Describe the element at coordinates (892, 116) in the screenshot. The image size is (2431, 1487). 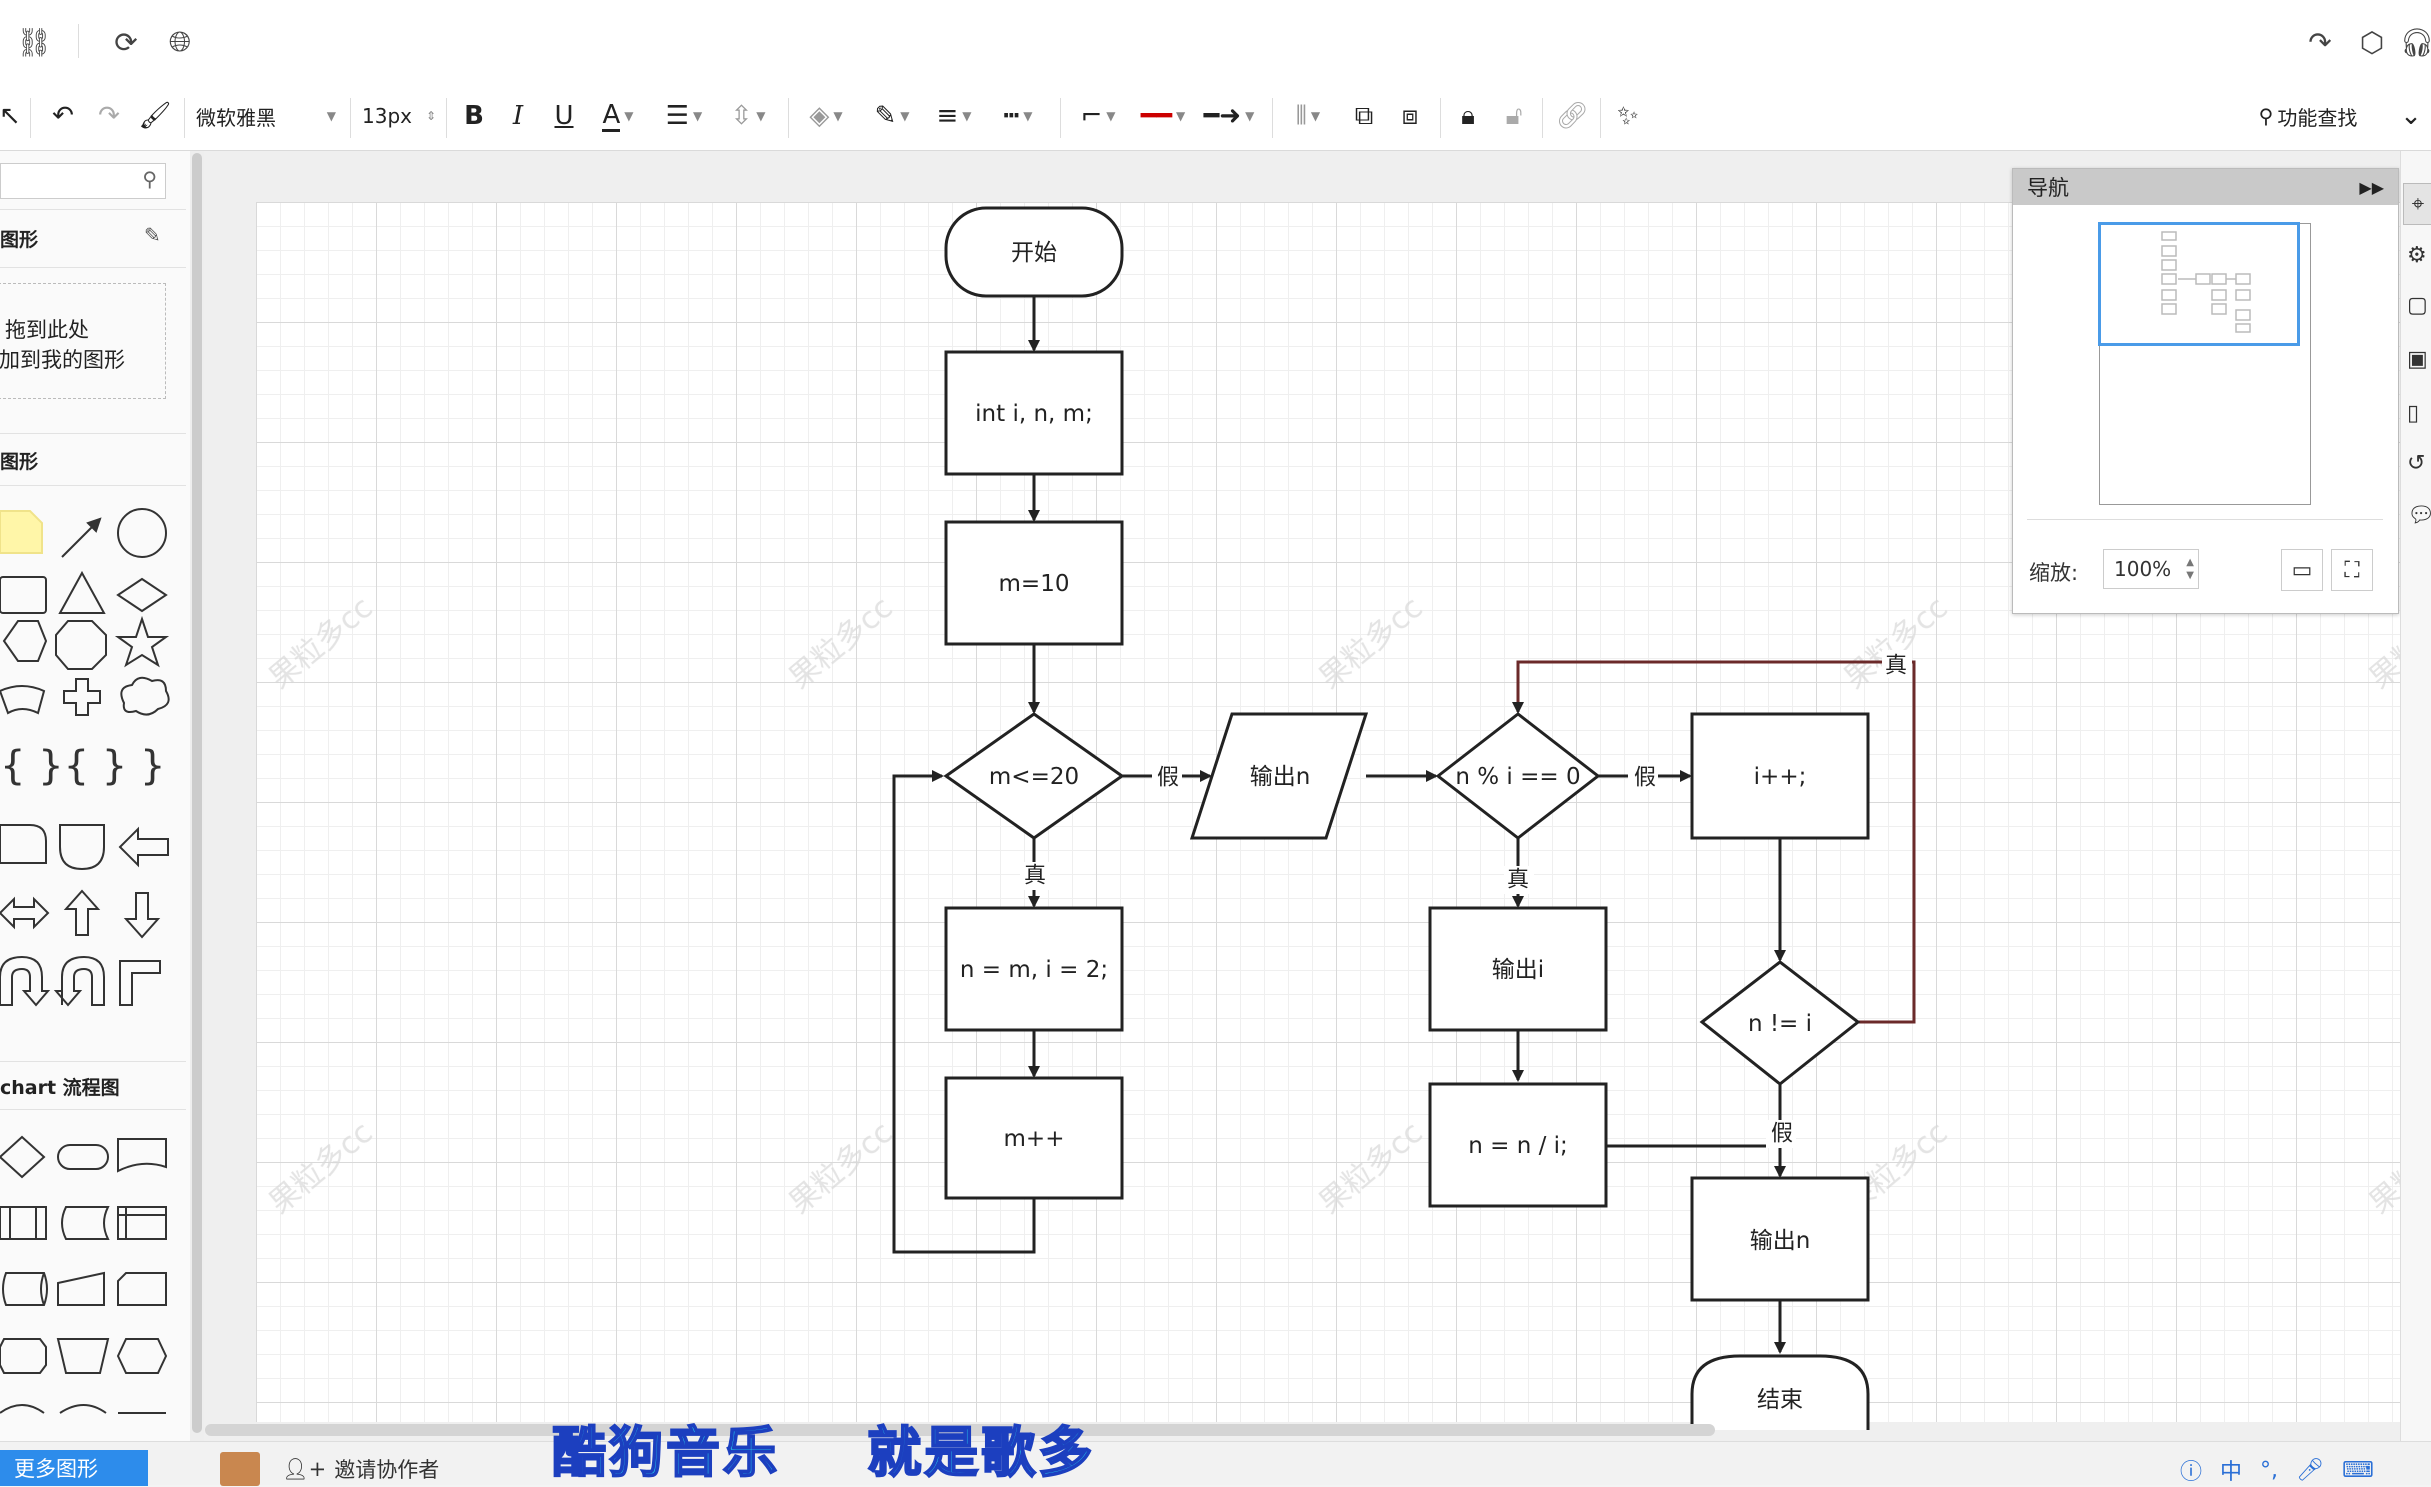
I see `line-color-icon: ✎ ▼` at that location.